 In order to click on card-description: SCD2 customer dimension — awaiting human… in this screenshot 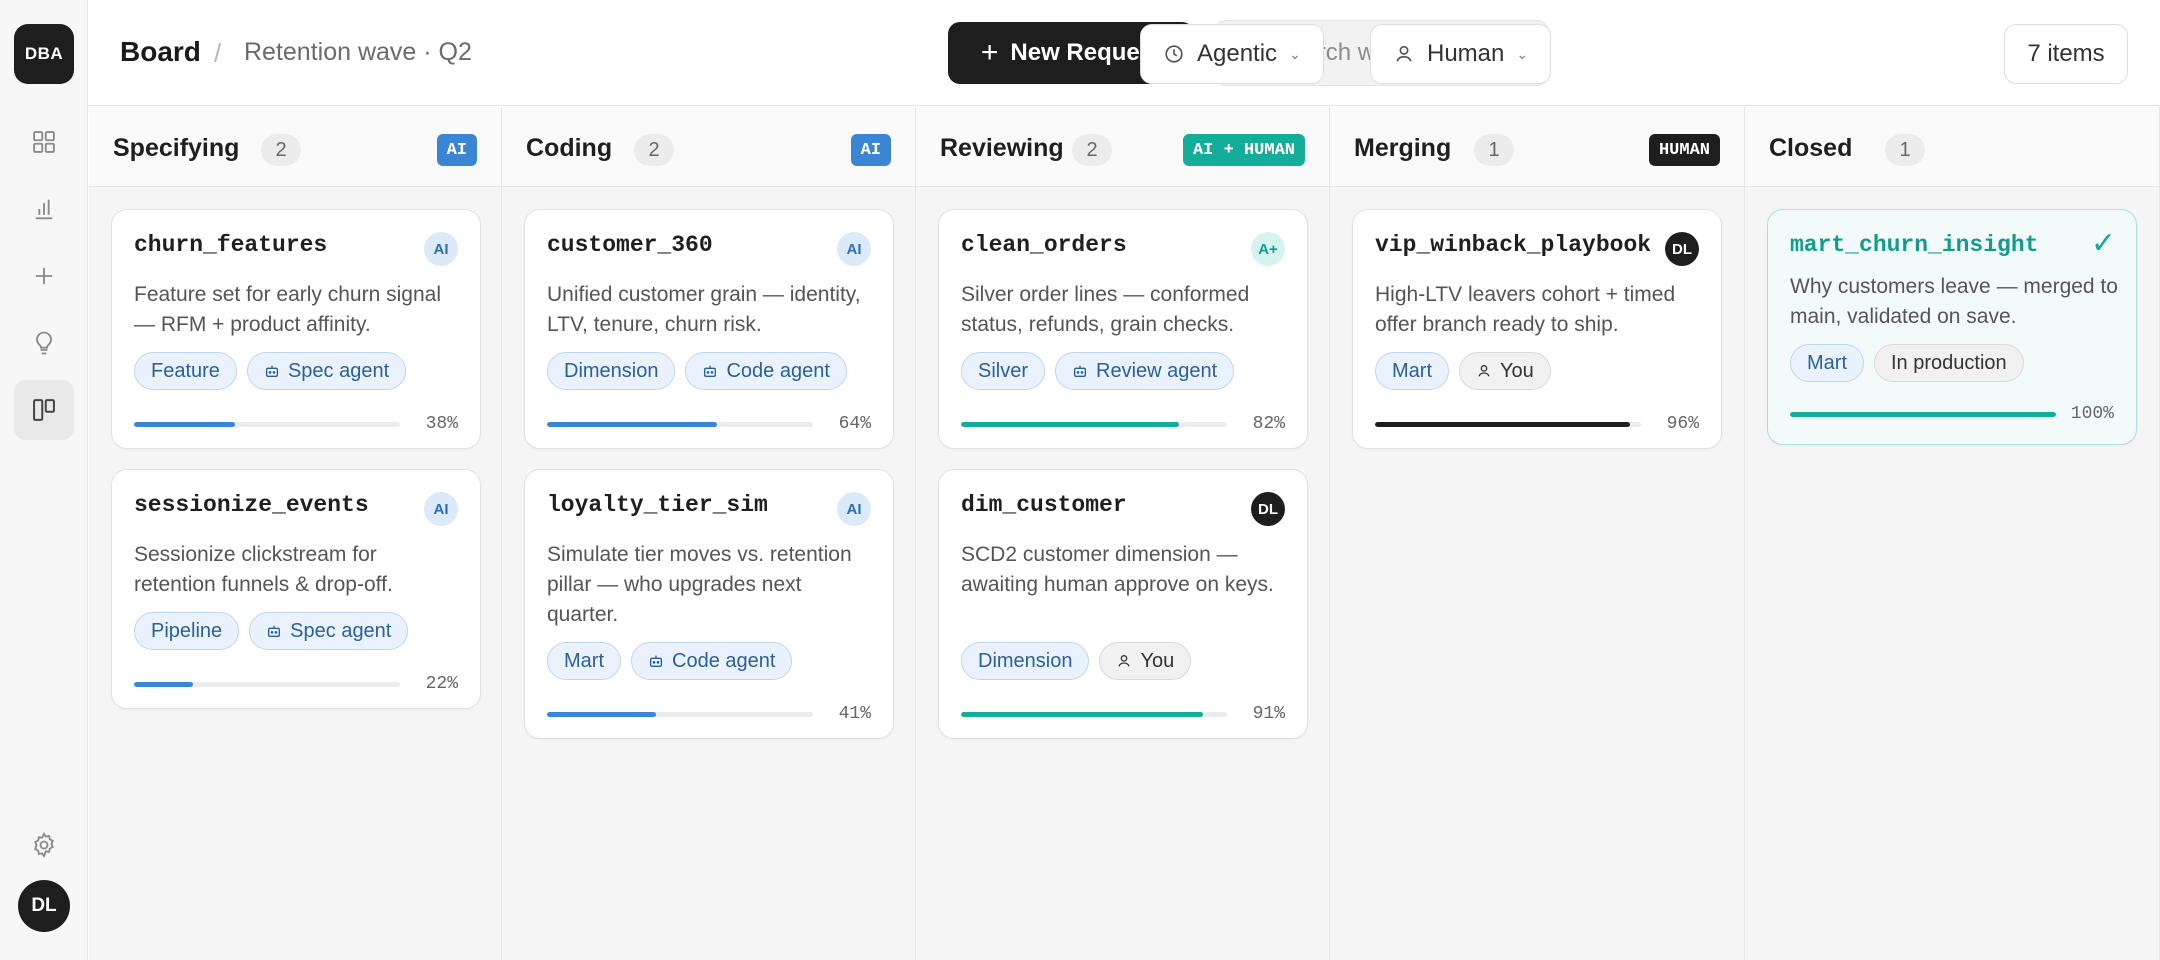, I will do `click(1117, 569)`.